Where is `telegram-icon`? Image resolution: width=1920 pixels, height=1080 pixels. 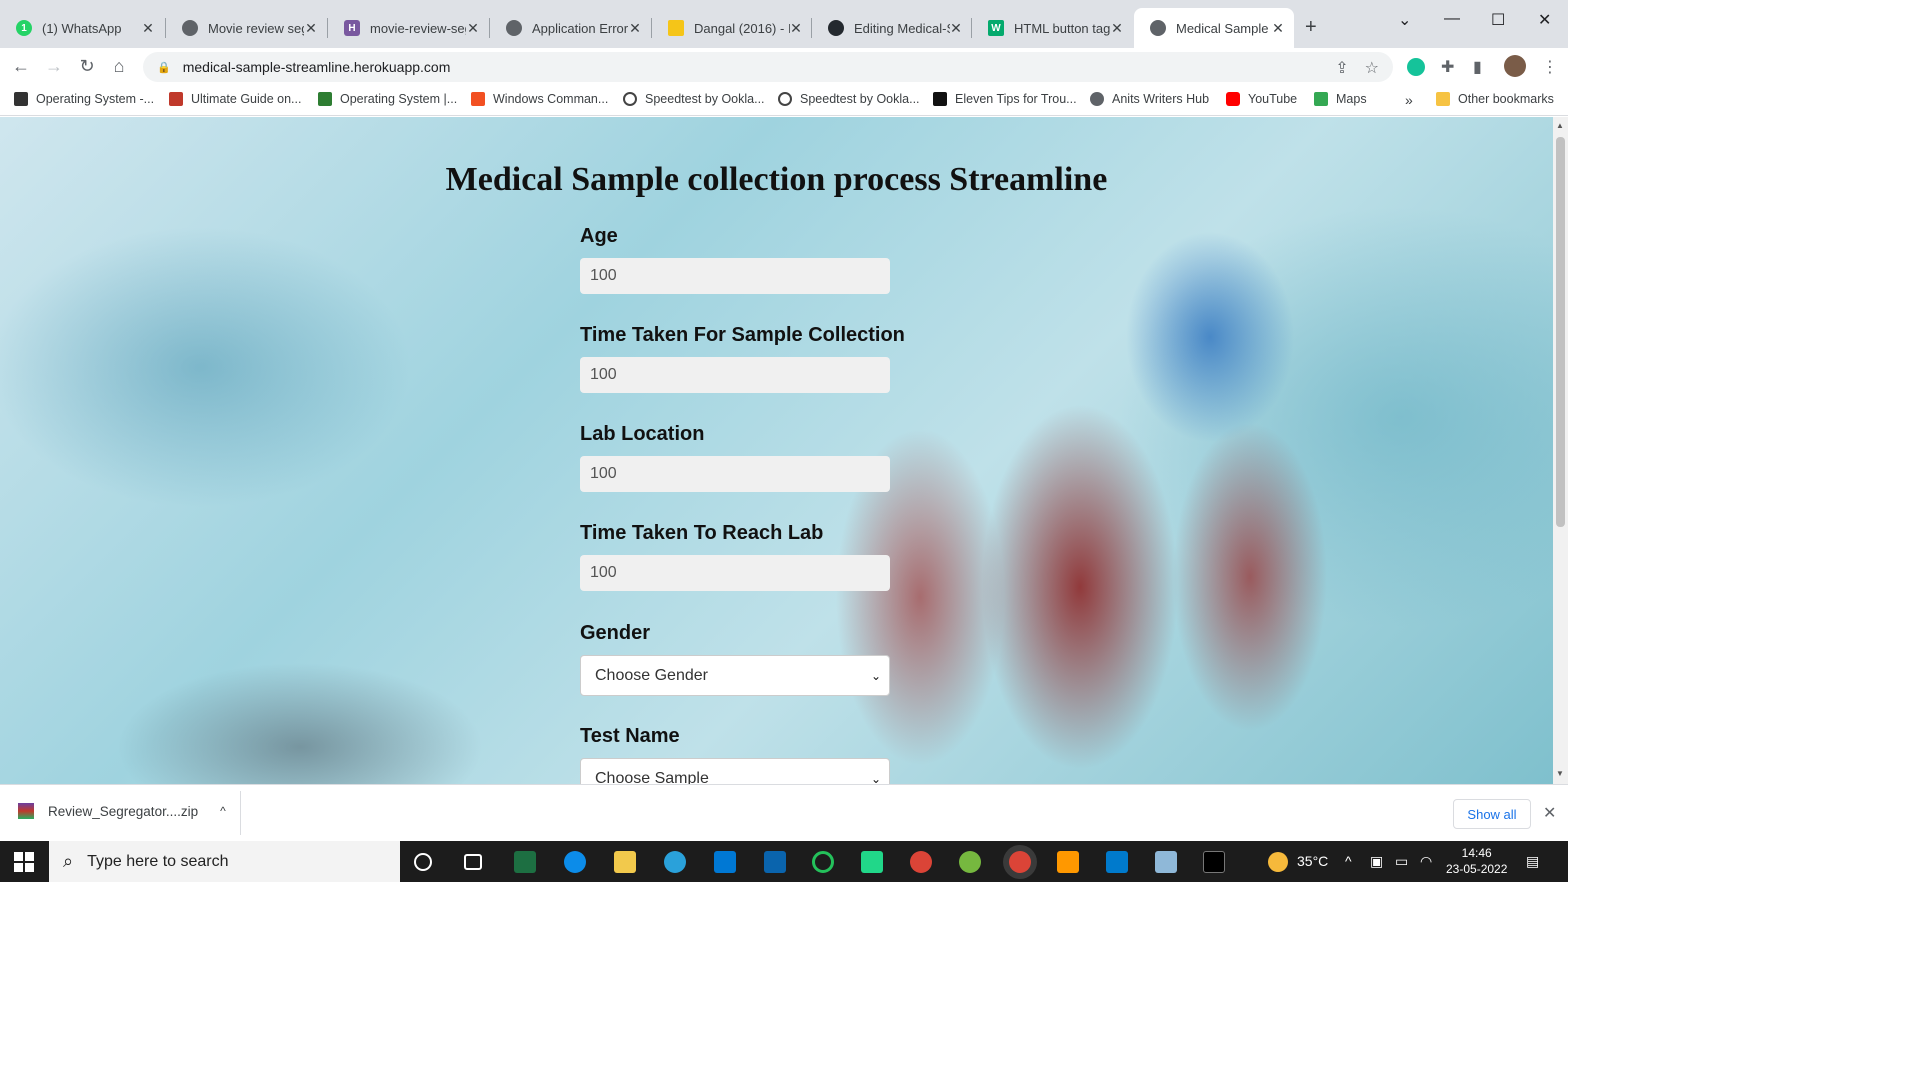
telegram-icon is located at coordinates (675, 862).